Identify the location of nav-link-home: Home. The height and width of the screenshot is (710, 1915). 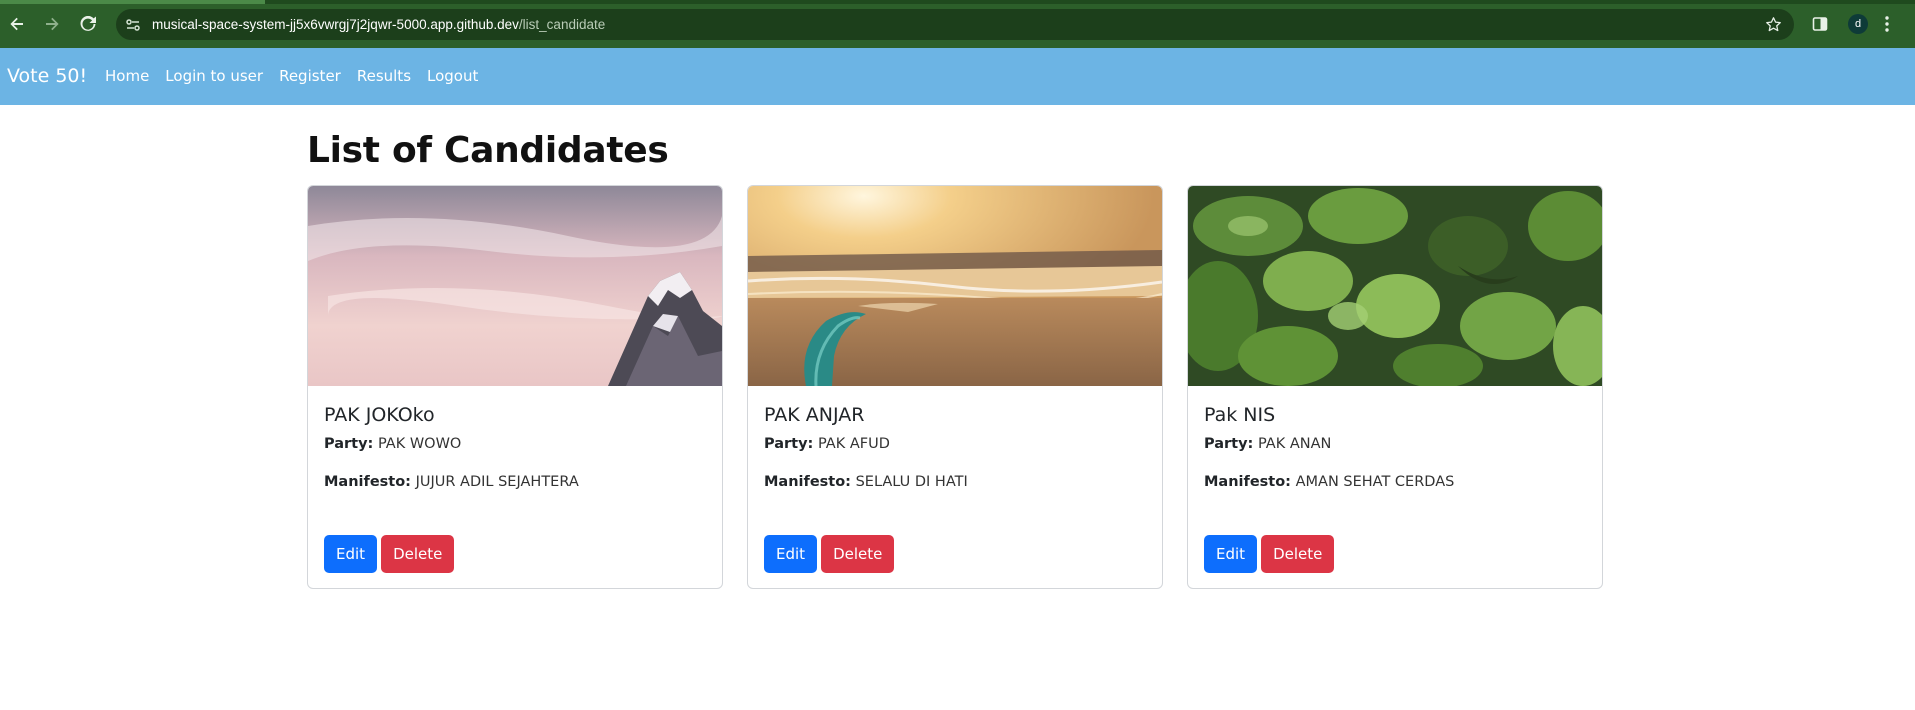
(127, 76).